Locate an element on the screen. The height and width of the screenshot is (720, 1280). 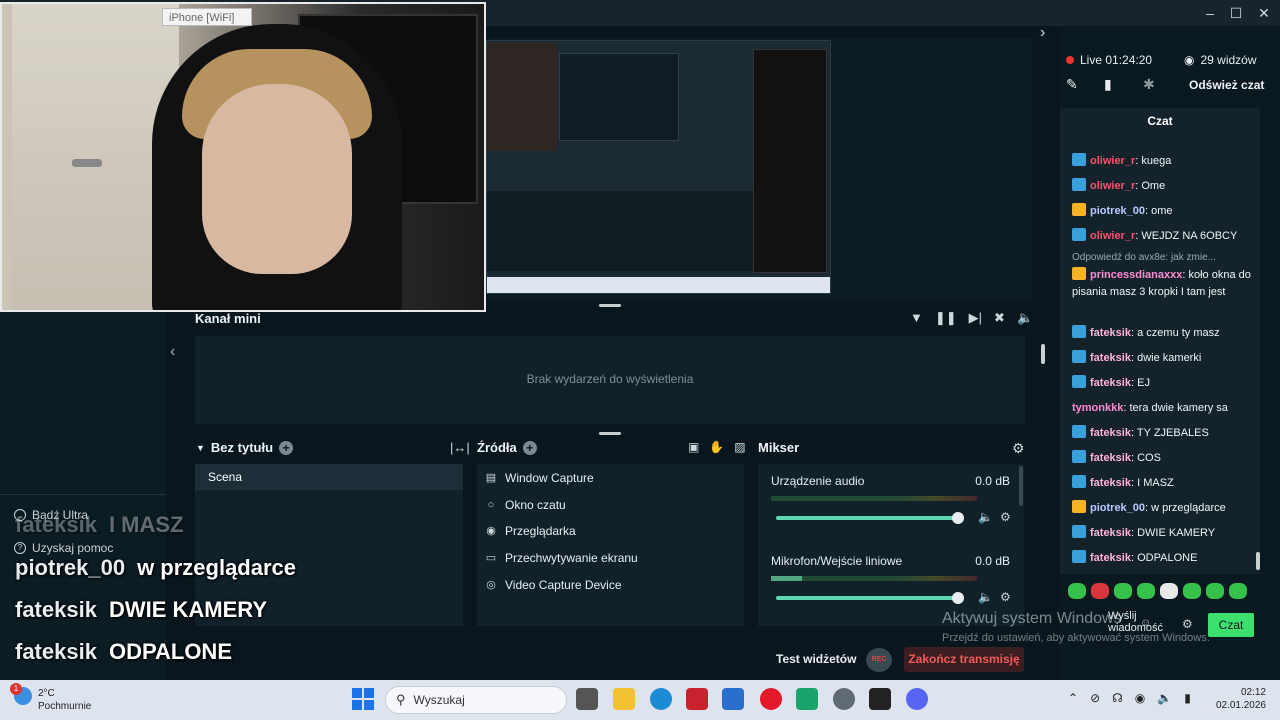
source-item: ◉ Przeglądarka is located at coordinates (530, 531).